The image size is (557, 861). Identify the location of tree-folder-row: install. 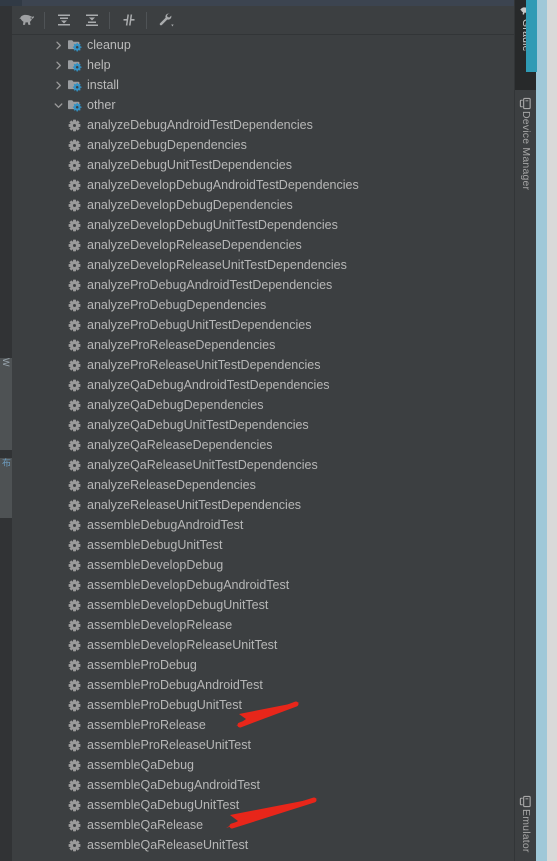
(263, 85).